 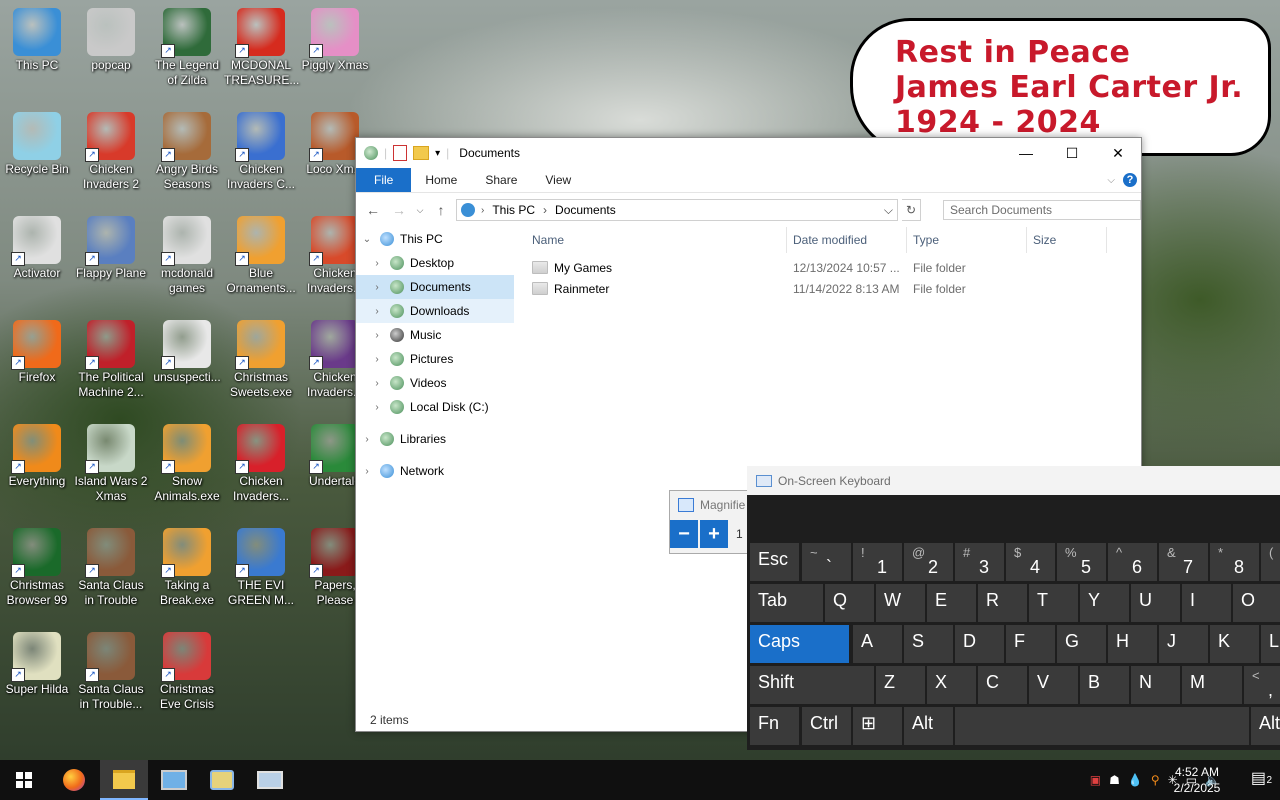 I want to click on key: H, so click(x=1132, y=644).